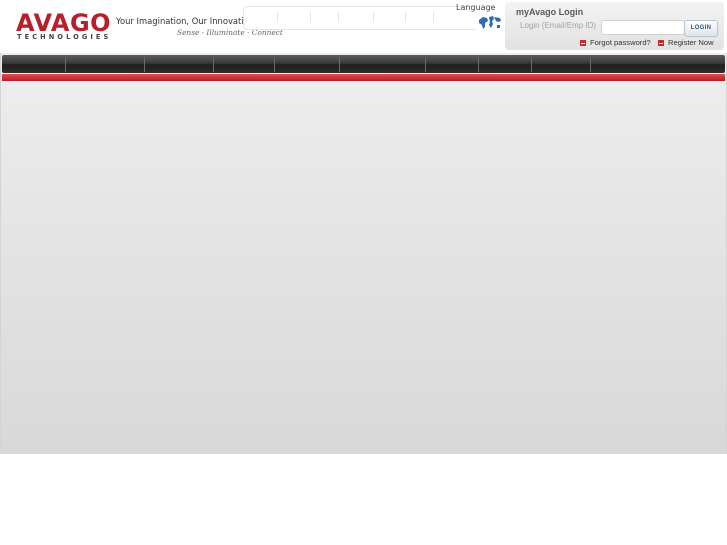  Describe the element at coordinates (620, 42) in the screenshot. I see `forgot-password-label: Forgot password?` at that location.